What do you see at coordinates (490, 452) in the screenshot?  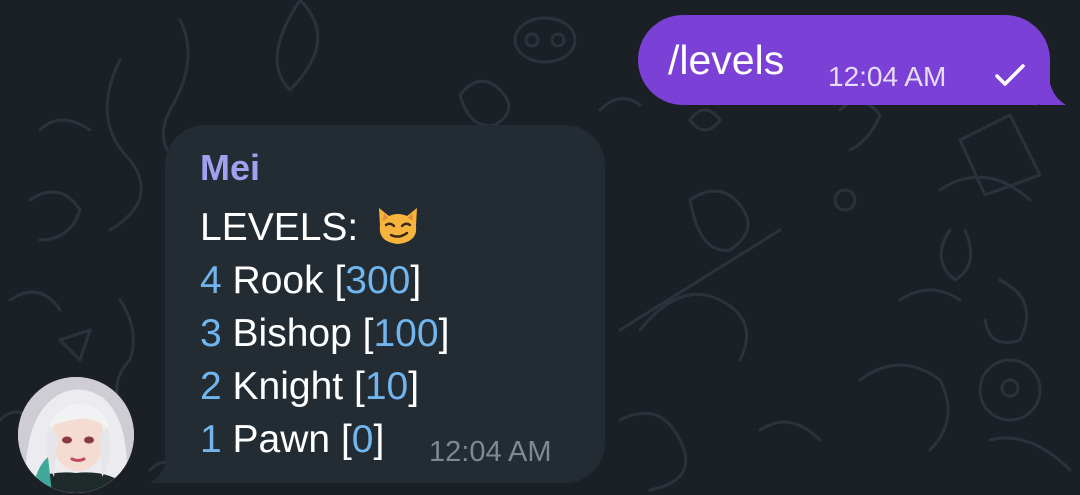 I see `incoming-message-time: 12:04 AM` at bounding box center [490, 452].